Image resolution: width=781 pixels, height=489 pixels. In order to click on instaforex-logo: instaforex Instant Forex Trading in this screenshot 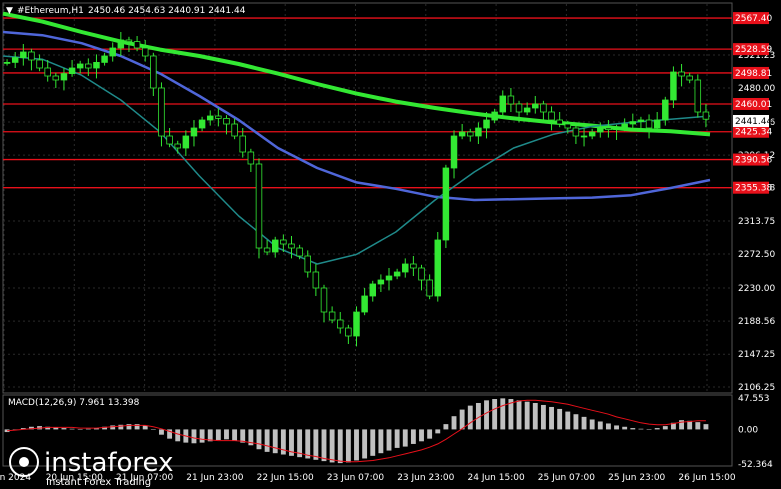, I will do `click(91, 467)`.